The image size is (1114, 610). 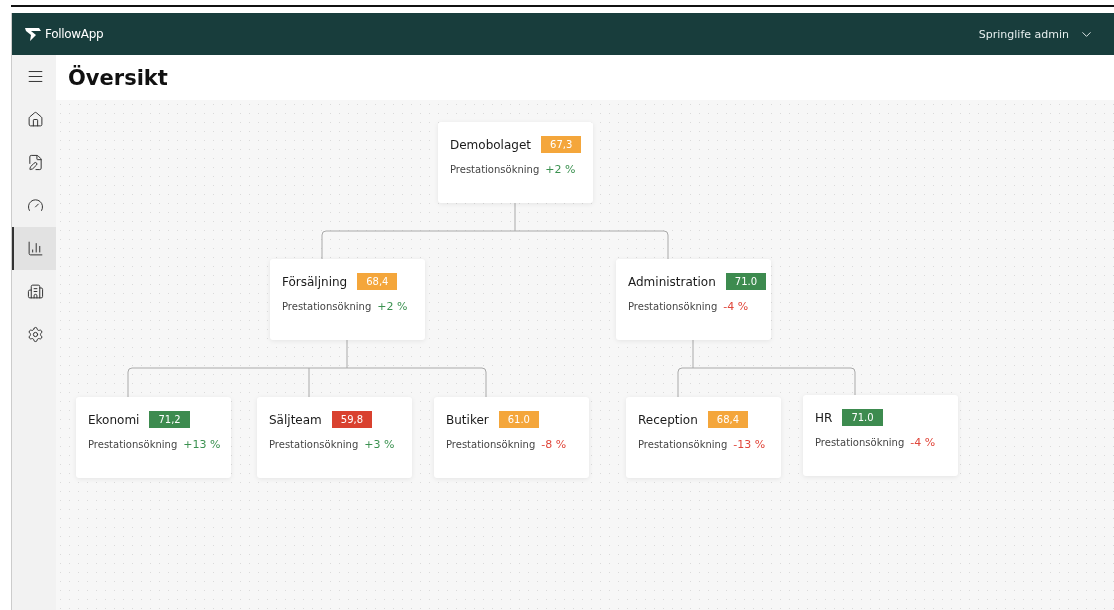 What do you see at coordinates (33, 34) in the screenshot?
I see `logo-icon` at bounding box center [33, 34].